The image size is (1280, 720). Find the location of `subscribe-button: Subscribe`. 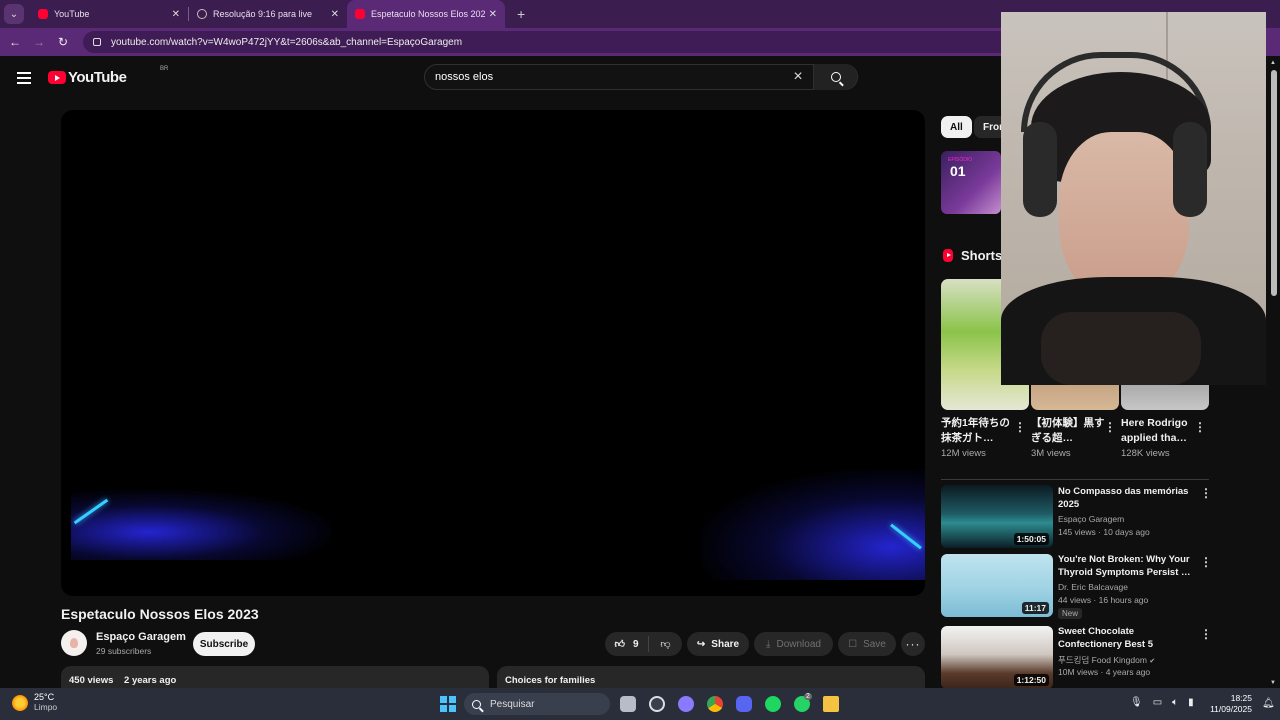

subscribe-button: Subscribe is located at coordinates (224, 644).